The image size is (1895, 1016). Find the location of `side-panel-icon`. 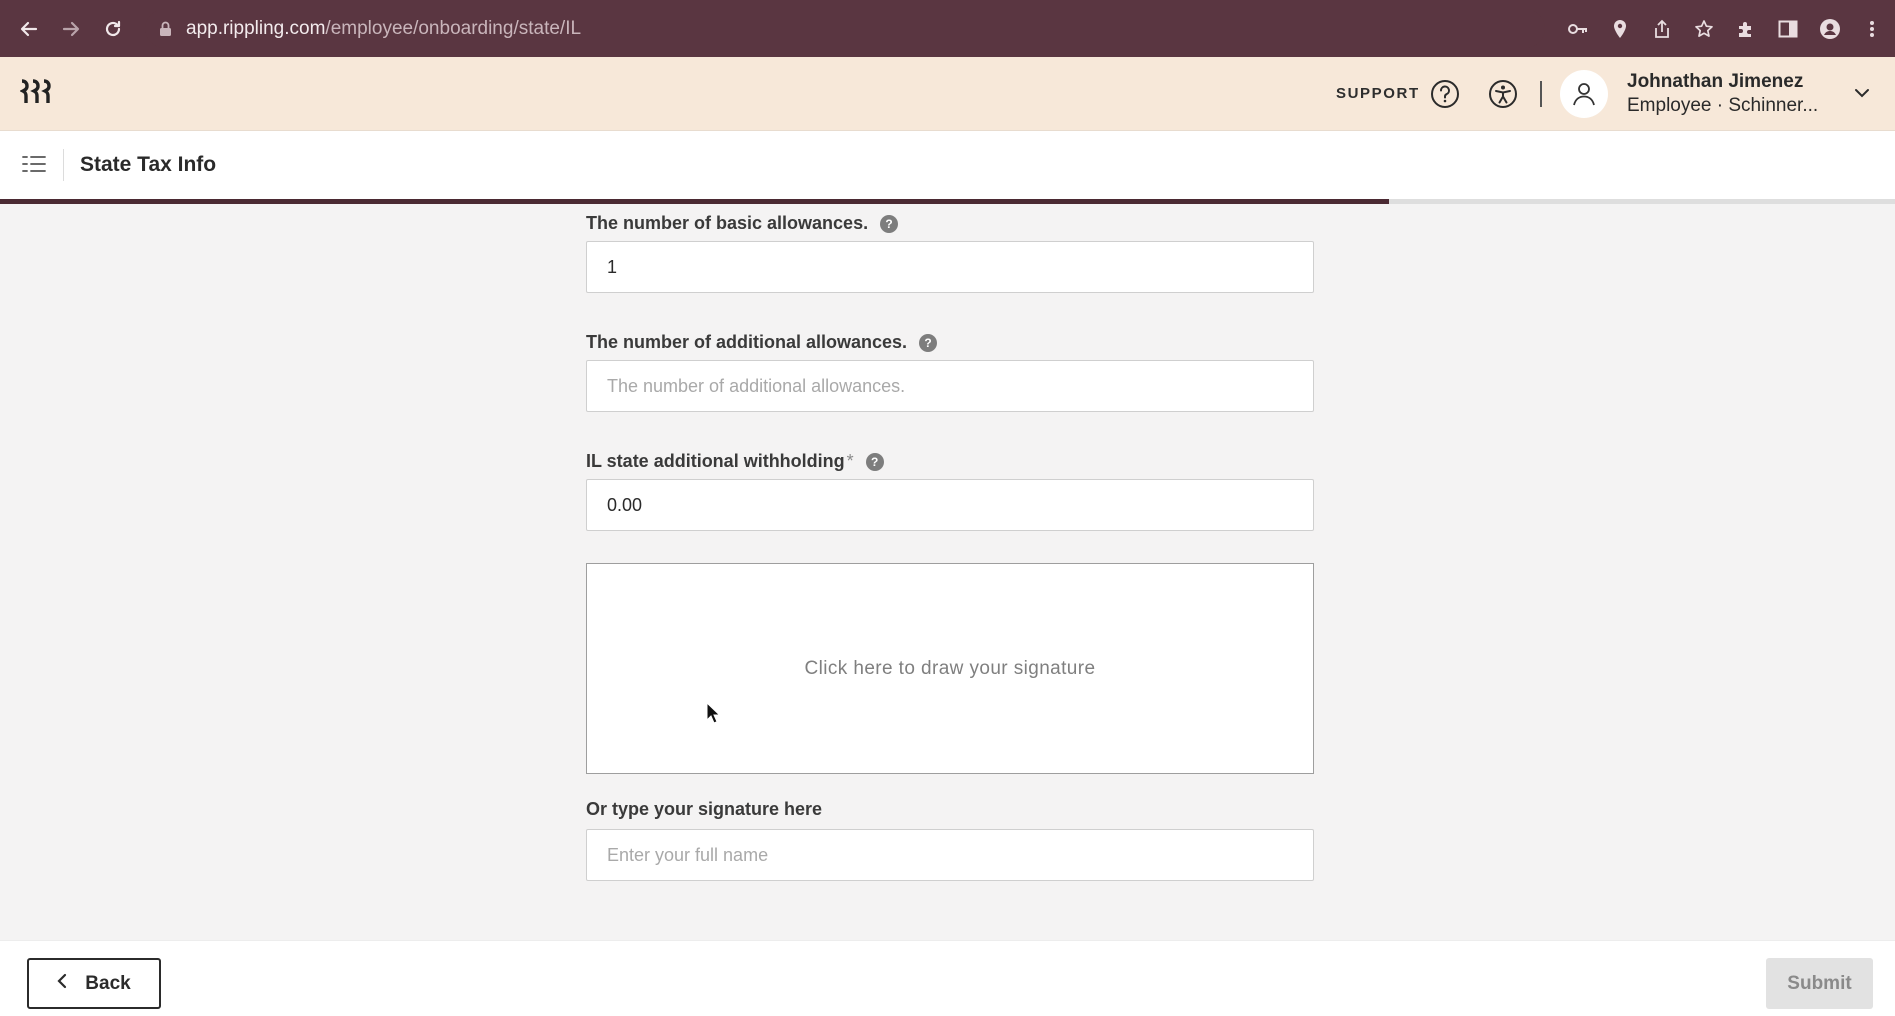

side-panel-icon is located at coordinates (1788, 29).